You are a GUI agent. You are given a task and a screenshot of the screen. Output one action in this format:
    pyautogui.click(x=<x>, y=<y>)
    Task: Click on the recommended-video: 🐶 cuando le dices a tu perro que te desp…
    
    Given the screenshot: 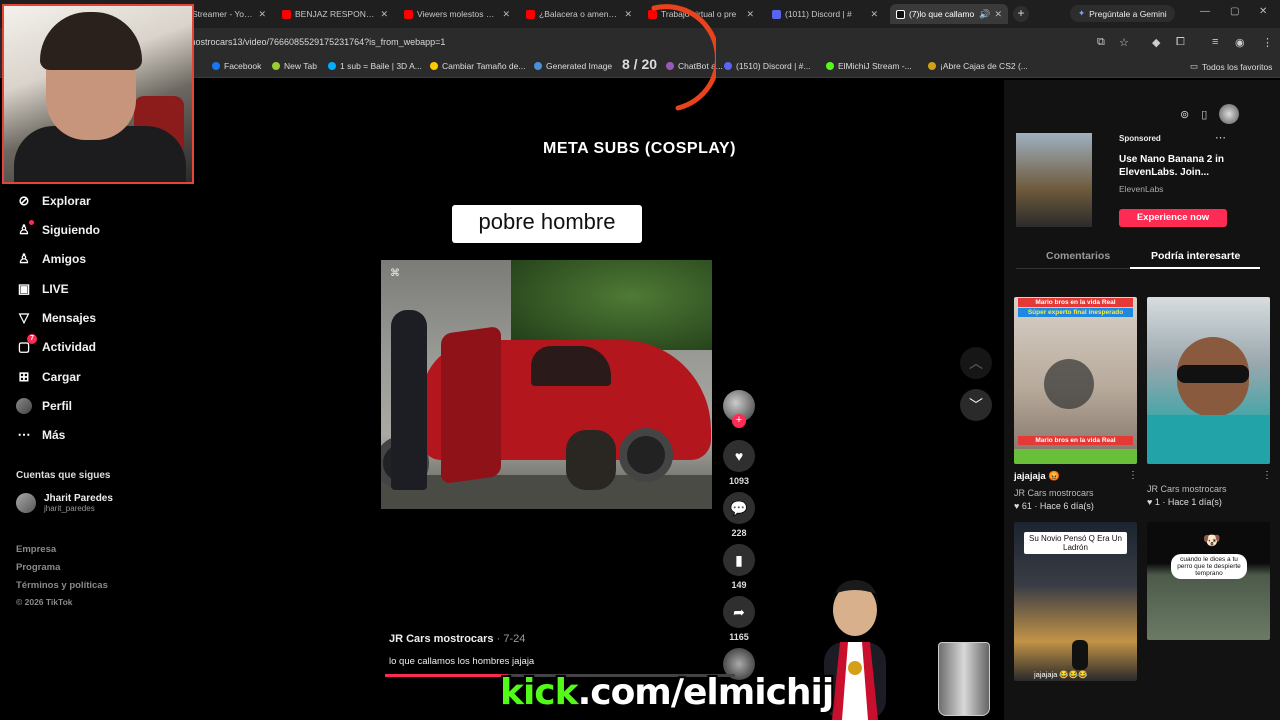 What is the action you would take?
    pyautogui.click(x=1208, y=581)
    